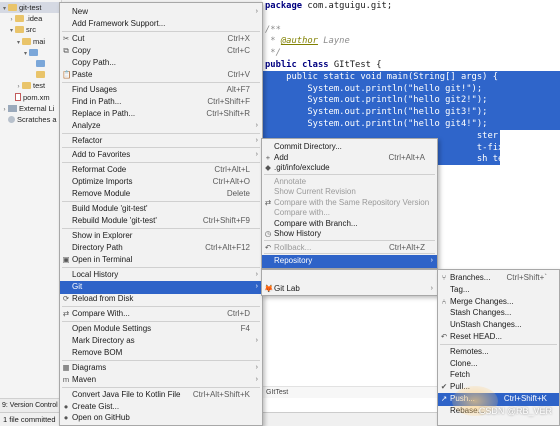 This screenshot has height=426, width=560. I want to click on menu-item-maven: m Maven ›, so click(161, 380).